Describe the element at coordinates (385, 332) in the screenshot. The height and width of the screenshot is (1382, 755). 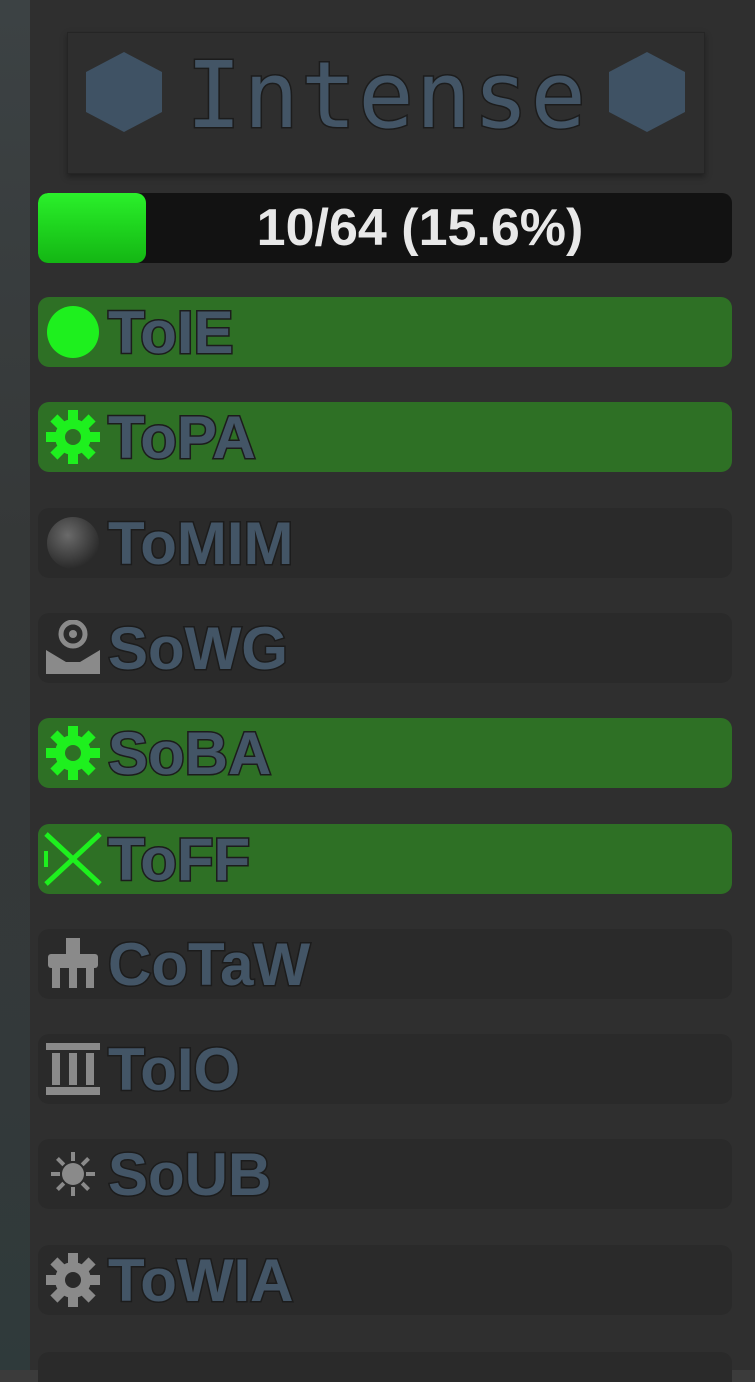
I see `tower-row: ToIE` at that location.